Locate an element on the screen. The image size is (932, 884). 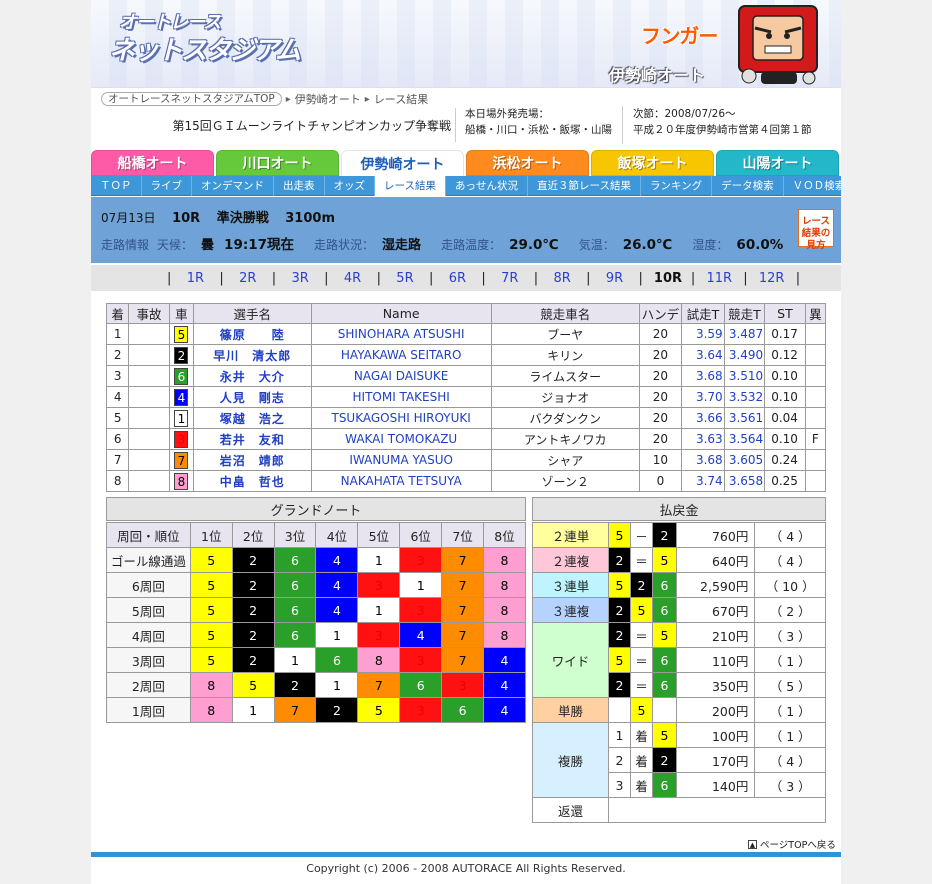
grandnote-car: 2 is located at coordinates (253, 660).